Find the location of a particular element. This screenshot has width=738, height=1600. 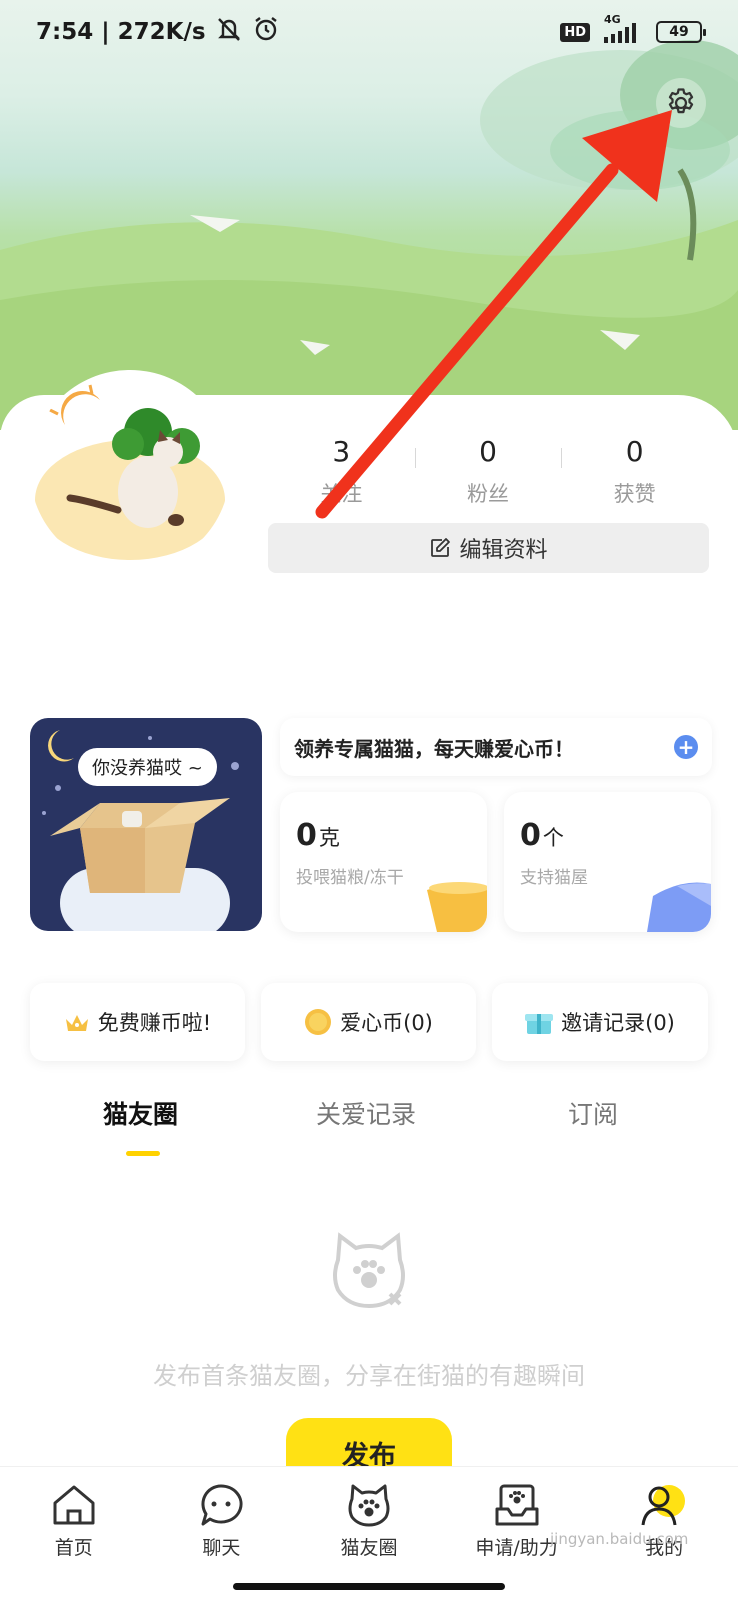

tab-cat-friends: 猫友圈 is located at coordinates (140, 1113).